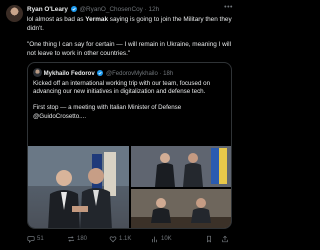  I want to click on reply-icon, so click(31, 239).